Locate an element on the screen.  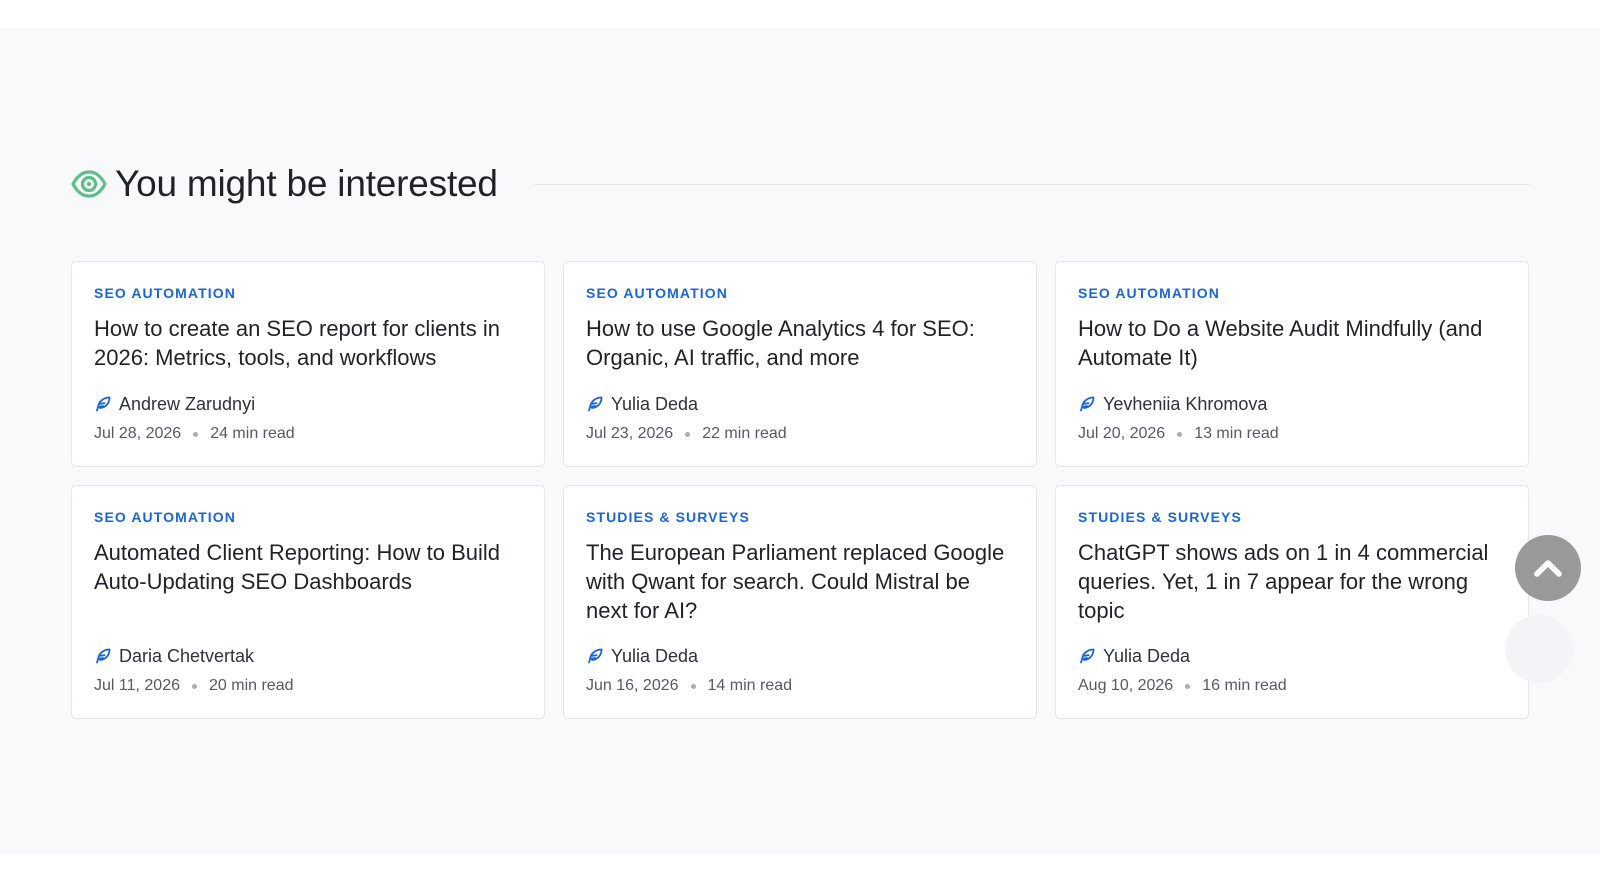
read-time: 16 min read is located at coordinates (1244, 685).